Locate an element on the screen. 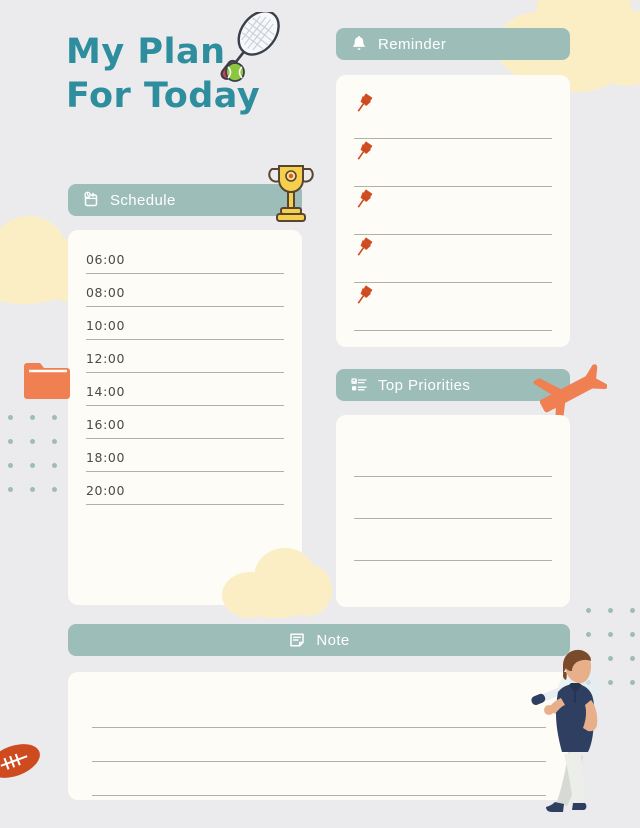 Image resolution: width=640 pixels, height=828 pixels. page-title: My Plan For Today is located at coordinates (186, 74).